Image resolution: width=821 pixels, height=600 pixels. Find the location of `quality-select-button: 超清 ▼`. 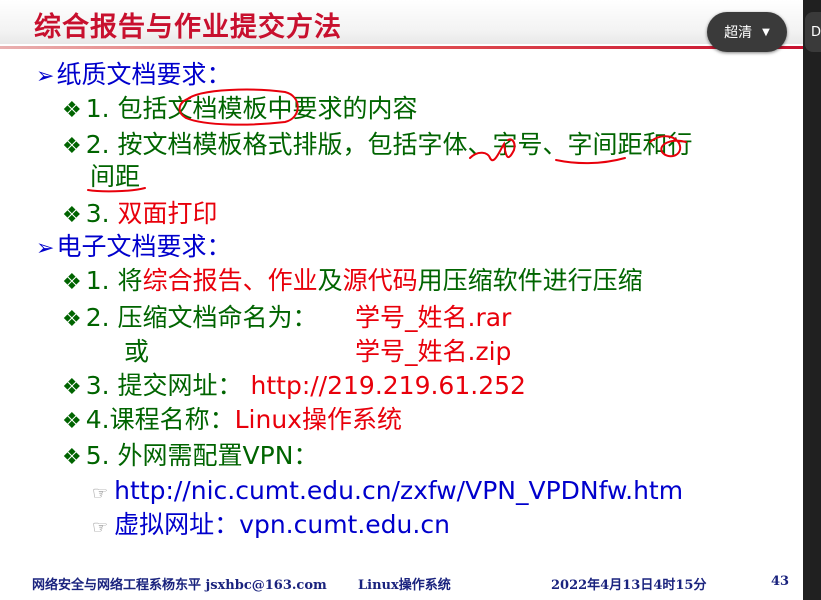

quality-select-button: 超清 ▼ is located at coordinates (747, 32).